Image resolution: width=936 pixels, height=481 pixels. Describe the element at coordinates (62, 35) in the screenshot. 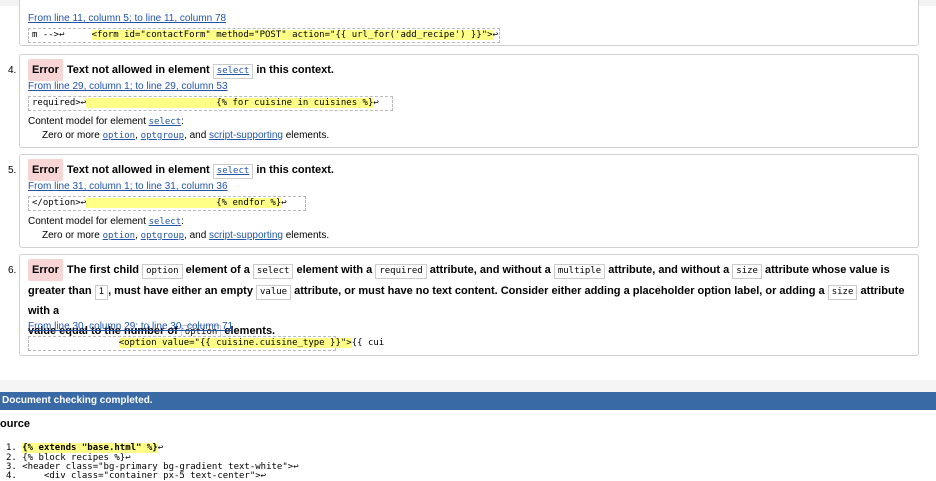

I see `extract-prefix: m -->↩` at that location.